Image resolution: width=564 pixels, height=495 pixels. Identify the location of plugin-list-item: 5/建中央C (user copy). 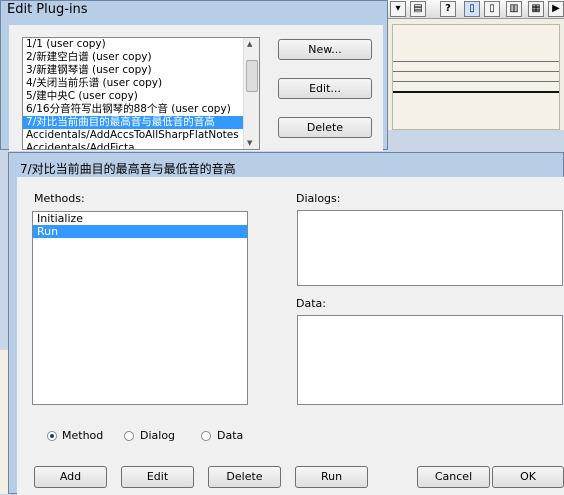
(141, 96).